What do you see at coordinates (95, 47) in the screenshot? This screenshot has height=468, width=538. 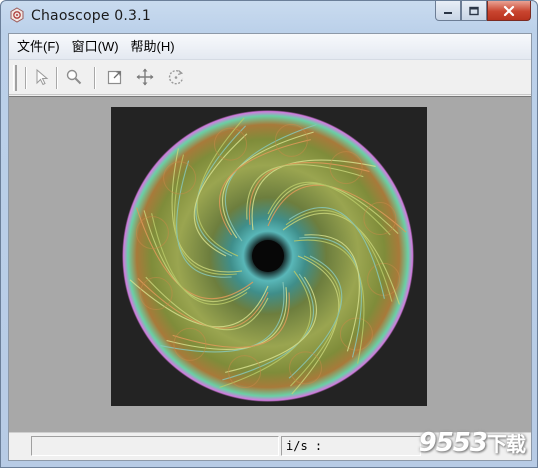 I see `menu-window: 窗口(W)` at bounding box center [95, 47].